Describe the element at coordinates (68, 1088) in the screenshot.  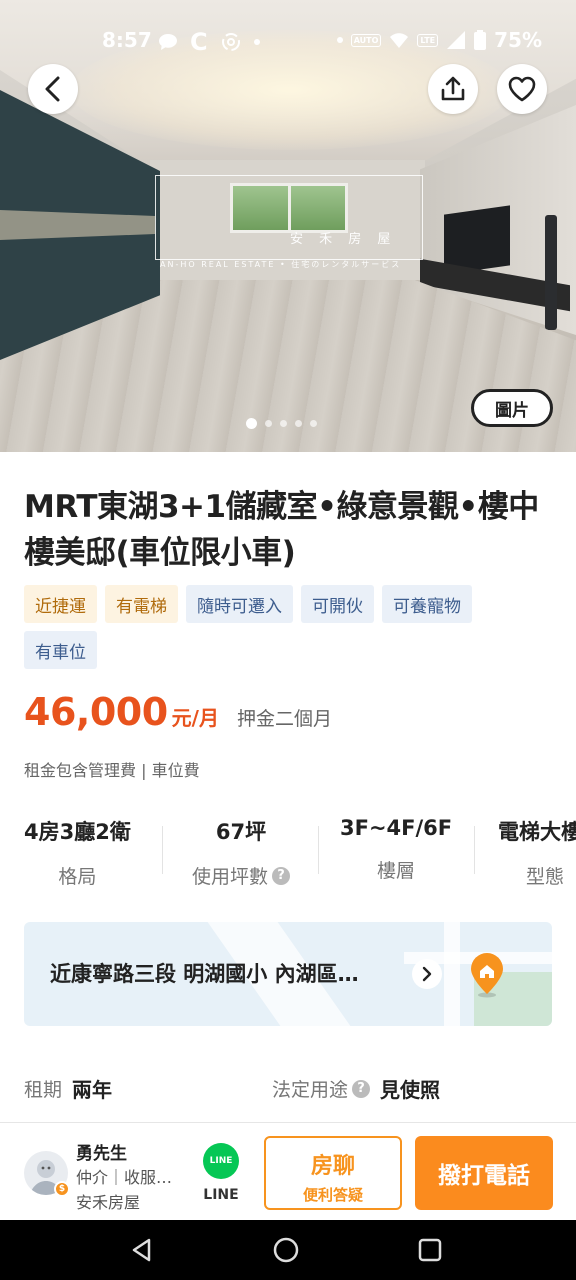
I see `lease-term-row: 租期 兩年` at that location.